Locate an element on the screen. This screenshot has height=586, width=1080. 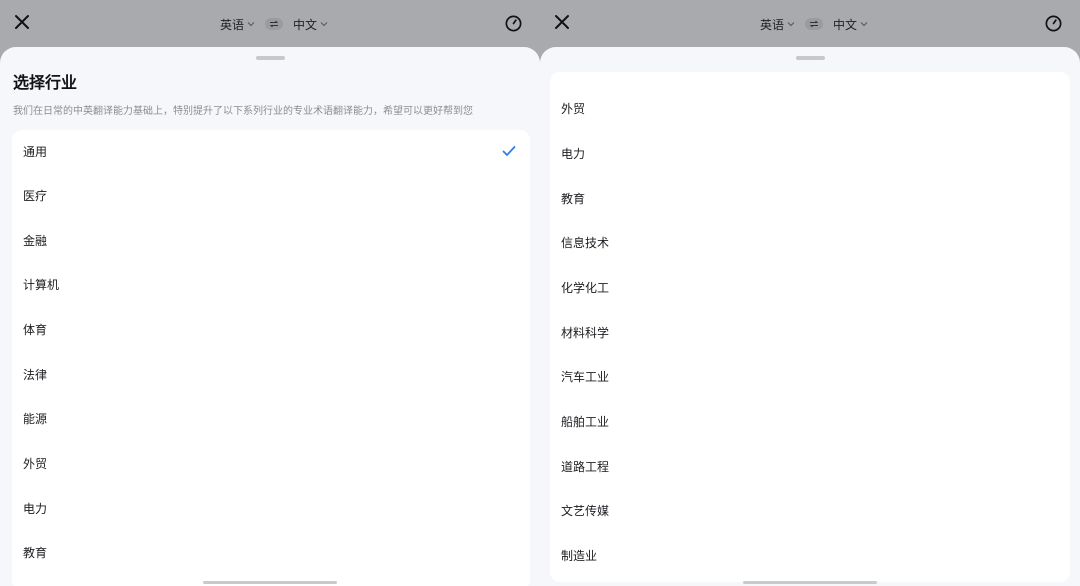
industry-item: 材料科学 is located at coordinates (585, 333).